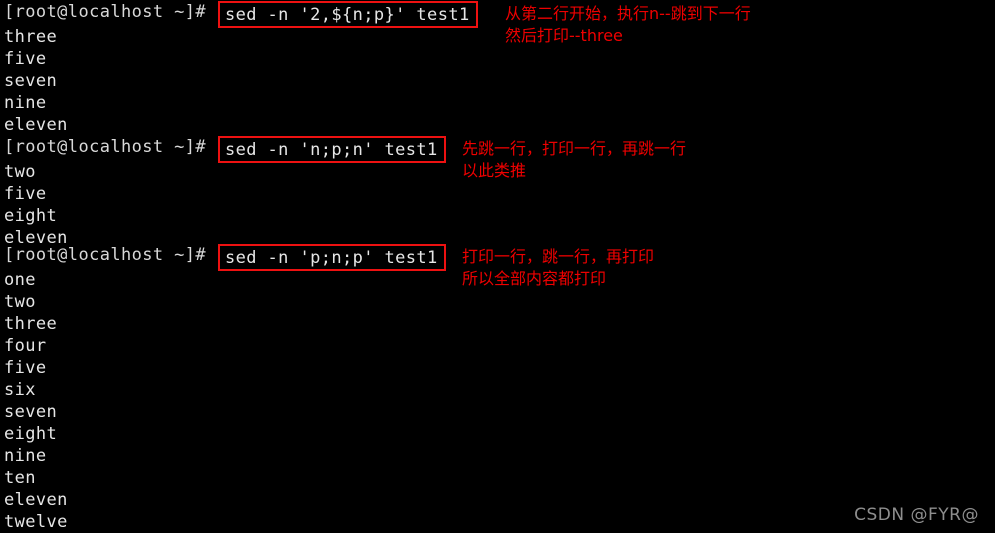 The image size is (995, 533). What do you see at coordinates (348, 14) in the screenshot?
I see `command-box-1: sed -n '2,${n;p}' test1` at bounding box center [348, 14].